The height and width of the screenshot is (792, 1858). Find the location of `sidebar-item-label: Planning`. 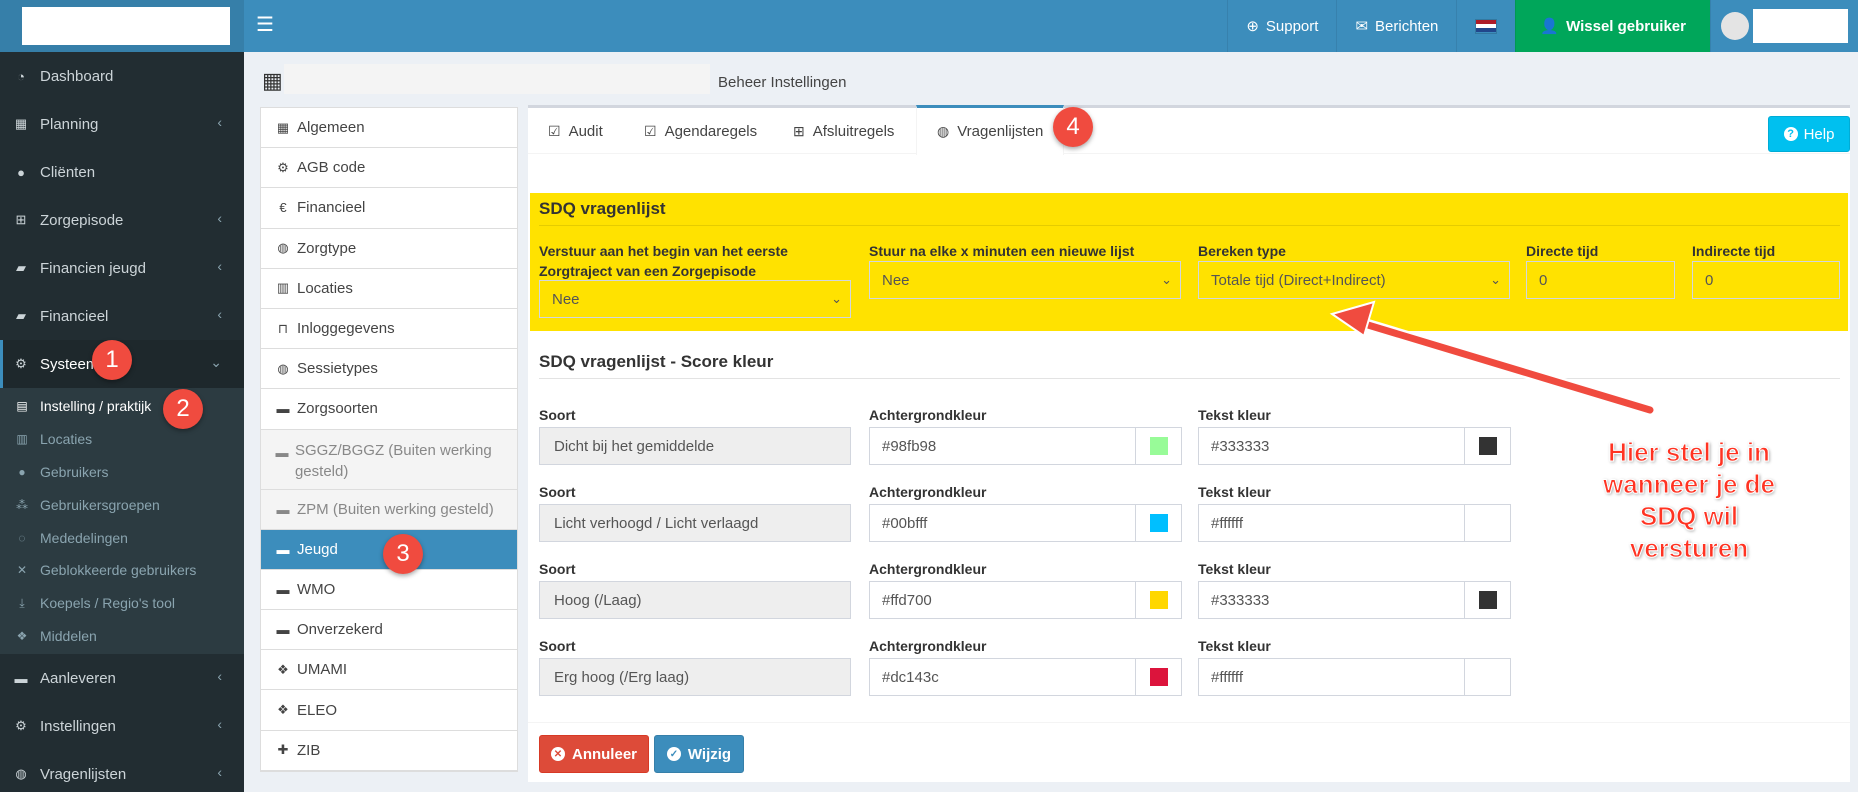

sidebar-item-label: Planning is located at coordinates (69, 124).